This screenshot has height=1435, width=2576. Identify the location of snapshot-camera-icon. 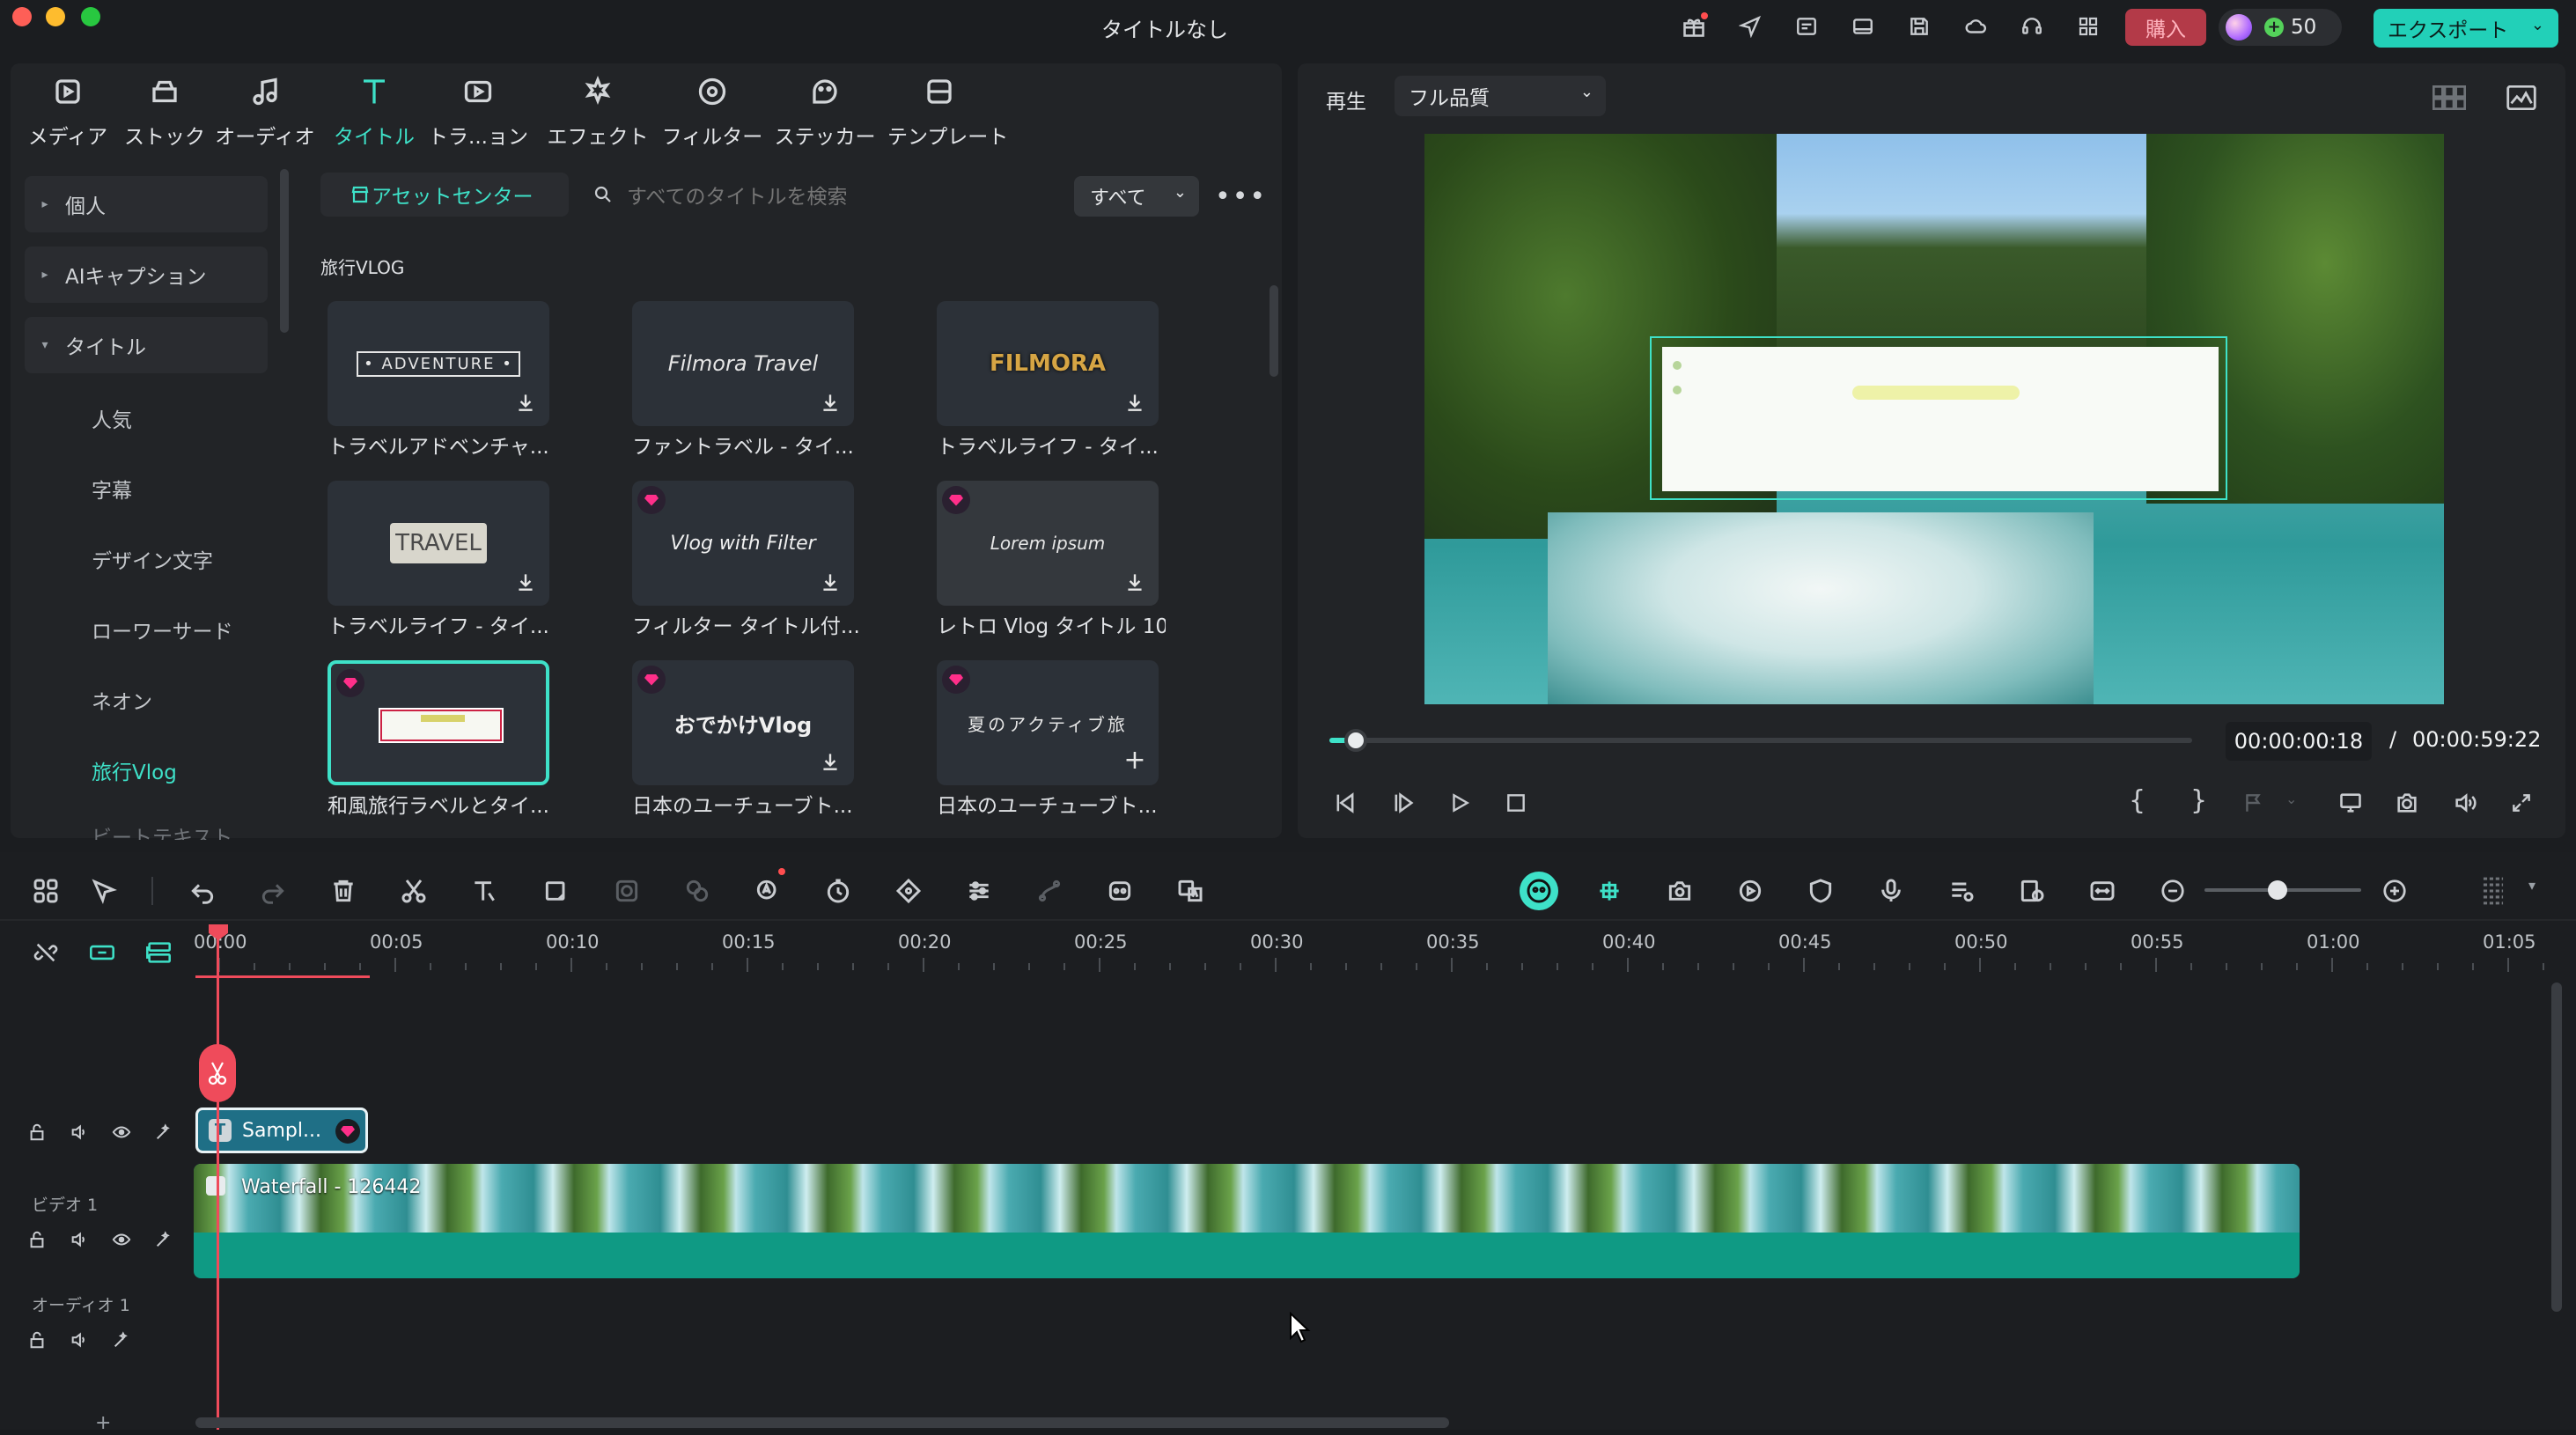
(2407, 803).